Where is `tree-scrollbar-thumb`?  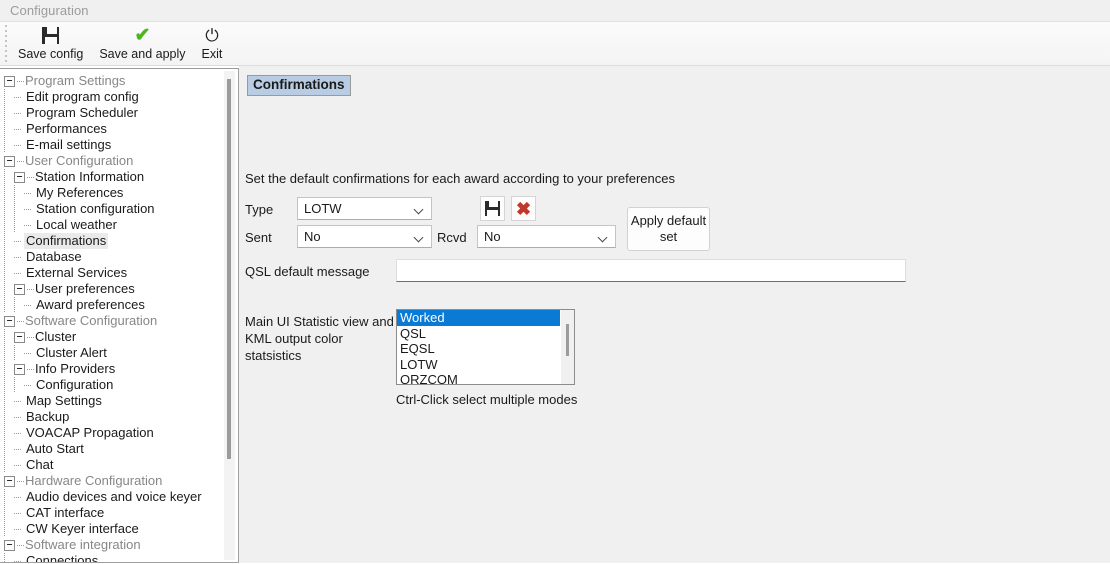 tree-scrollbar-thumb is located at coordinates (229, 269).